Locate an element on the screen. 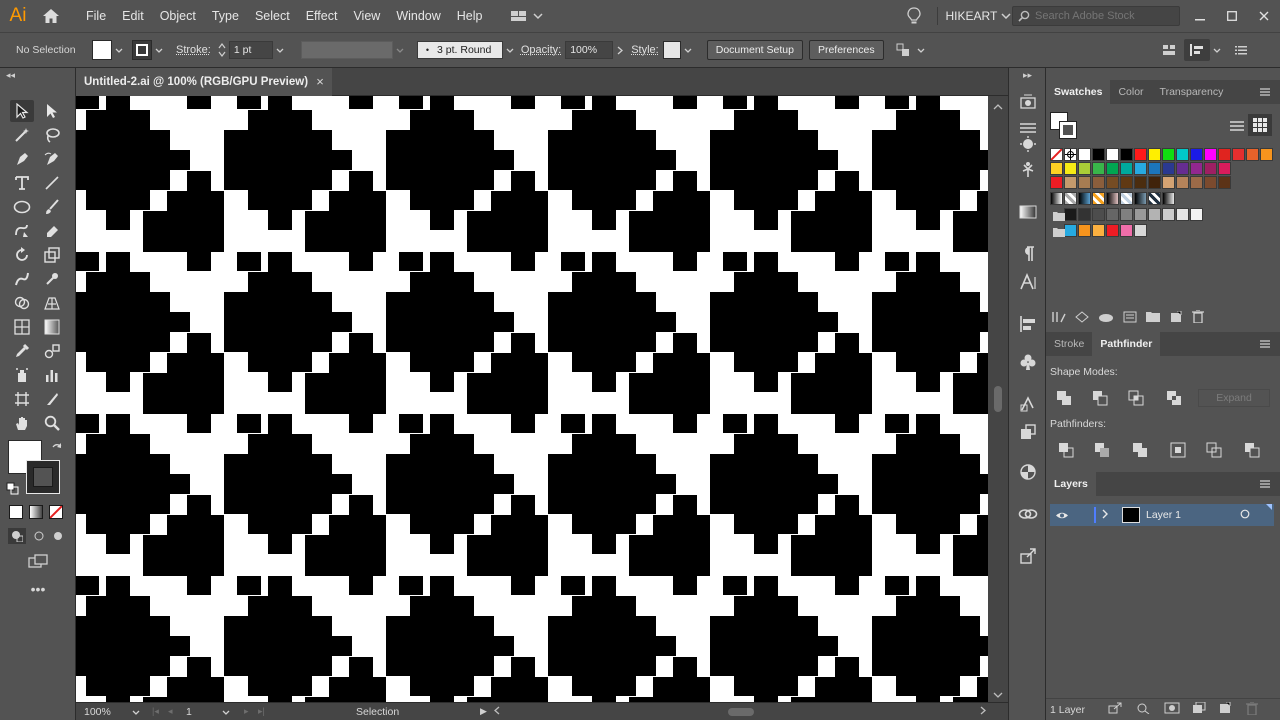 This screenshot has width=1280, height=720. menu-help: Help is located at coordinates (470, 16).